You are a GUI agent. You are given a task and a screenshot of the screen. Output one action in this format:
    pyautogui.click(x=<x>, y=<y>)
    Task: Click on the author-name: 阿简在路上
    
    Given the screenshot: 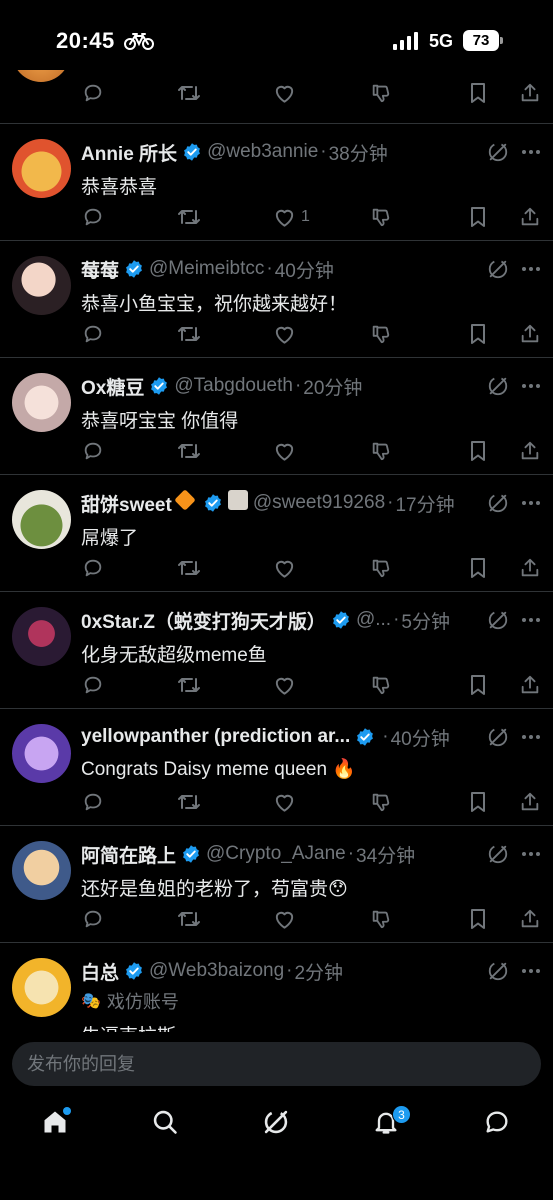 What is the action you would take?
    pyautogui.click(x=128, y=854)
    